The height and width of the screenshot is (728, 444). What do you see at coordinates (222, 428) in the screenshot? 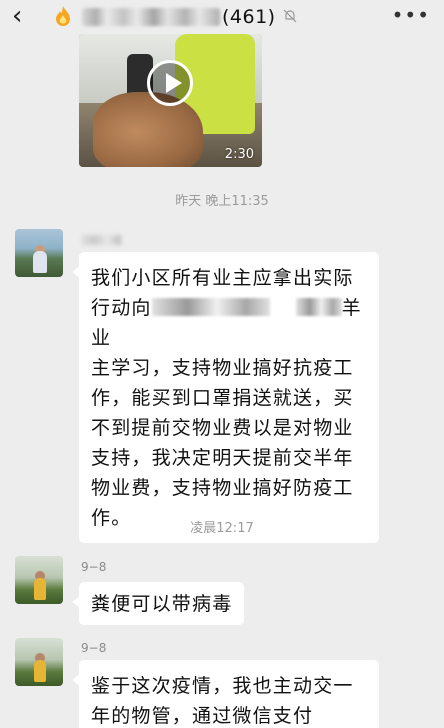
I see `message-line: 不到提前交物业费以是对物业` at bounding box center [222, 428].